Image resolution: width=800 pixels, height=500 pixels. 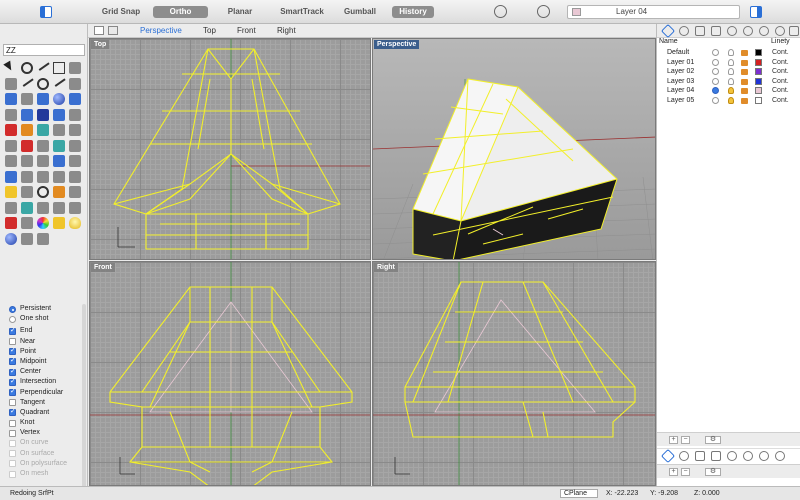 What do you see at coordinates (685, 472) in the screenshot?
I see `remove-button: −` at bounding box center [685, 472].